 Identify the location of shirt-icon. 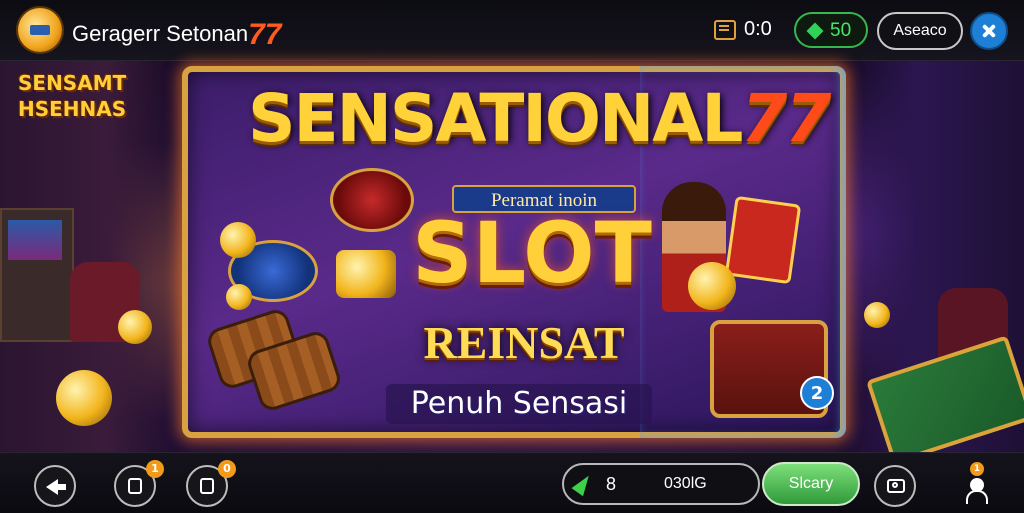
(207, 486).